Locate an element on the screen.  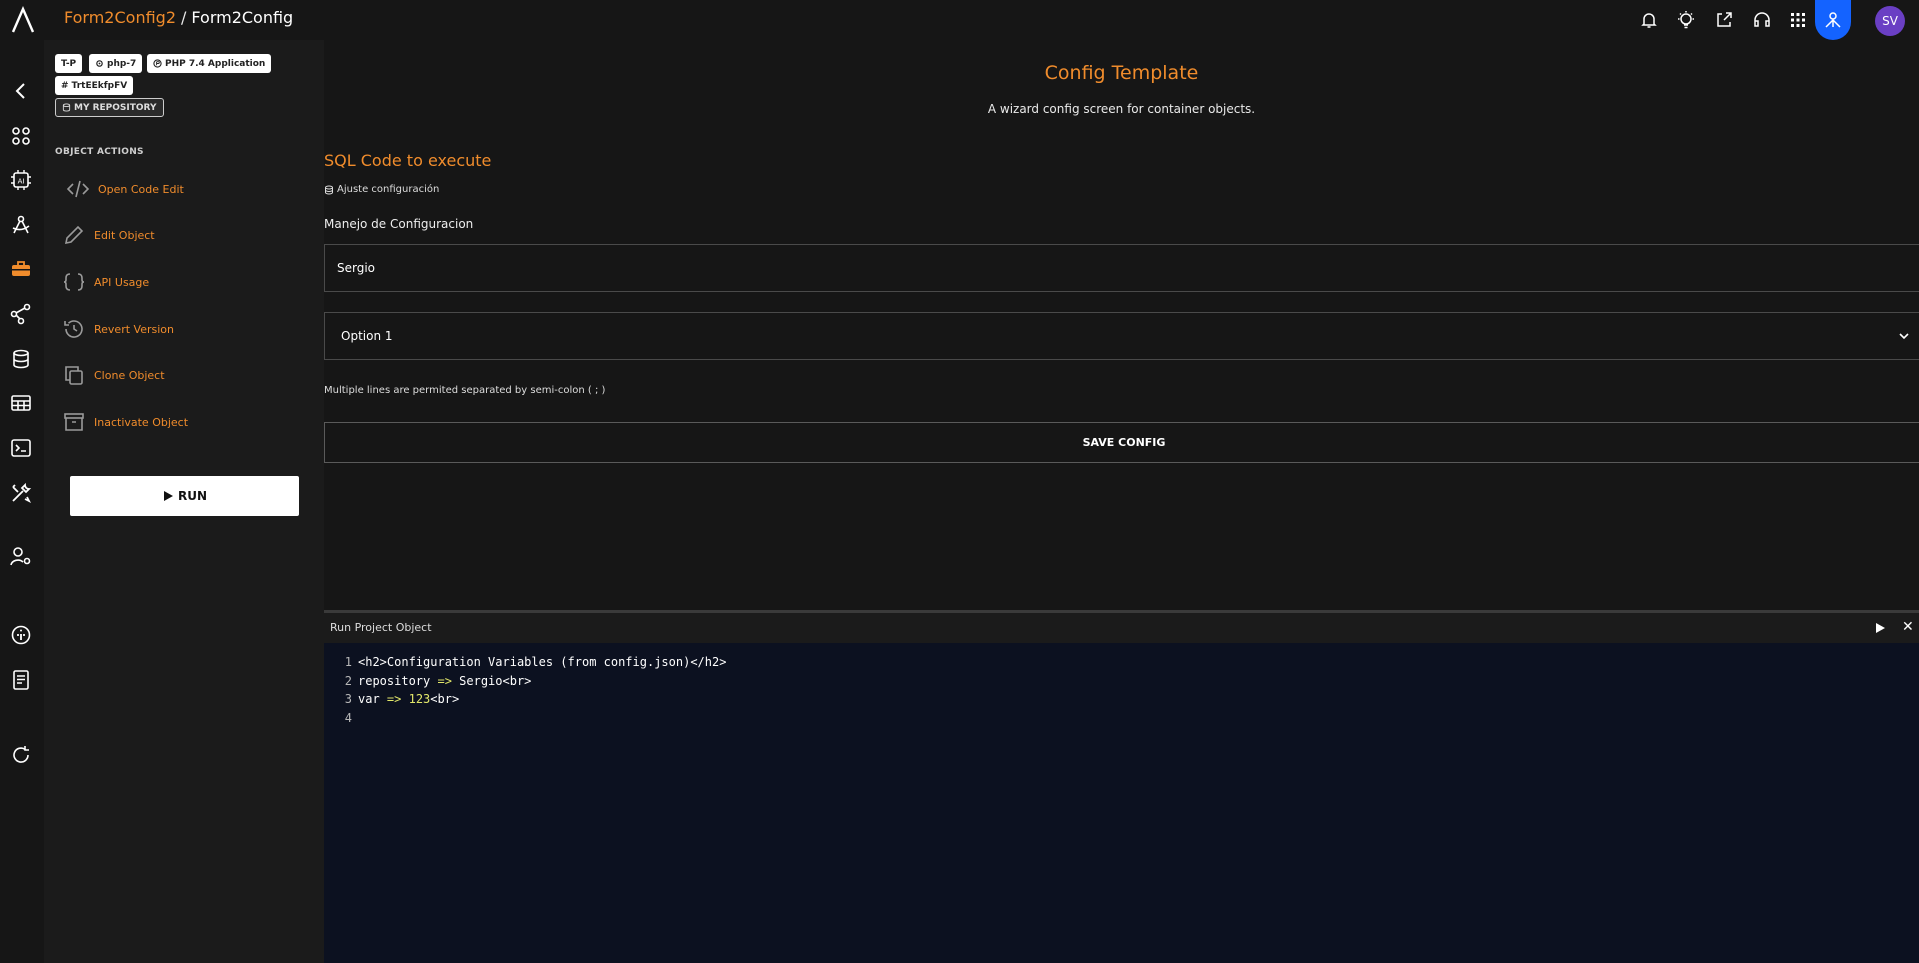
line-number: 4 is located at coordinates (348, 717).